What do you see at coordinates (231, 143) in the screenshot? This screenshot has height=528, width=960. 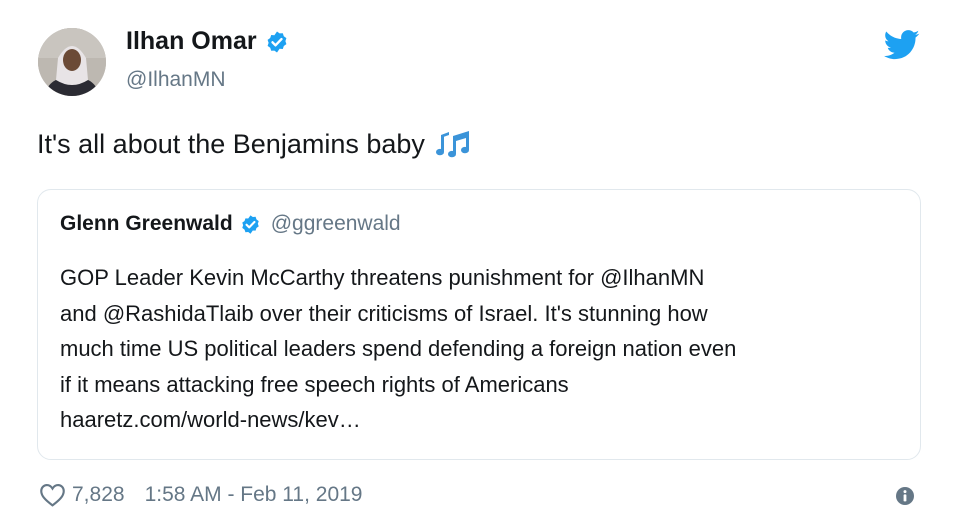 I see `tweet-body: It's all about the Benjamins baby` at bounding box center [231, 143].